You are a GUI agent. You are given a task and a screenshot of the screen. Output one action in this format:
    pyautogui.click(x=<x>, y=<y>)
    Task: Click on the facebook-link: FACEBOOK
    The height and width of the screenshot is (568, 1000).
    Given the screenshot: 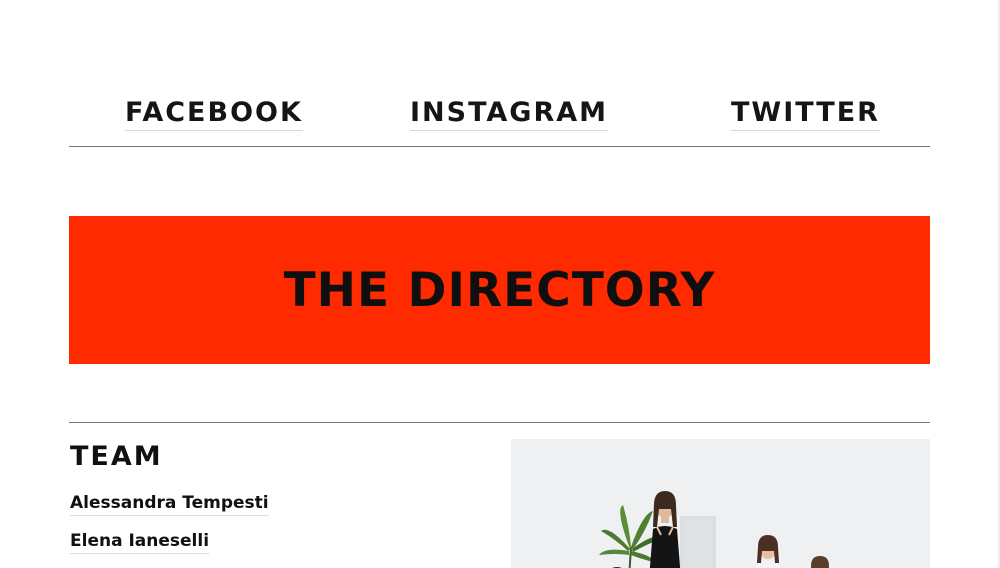 What is the action you would take?
    pyautogui.click(x=214, y=114)
    